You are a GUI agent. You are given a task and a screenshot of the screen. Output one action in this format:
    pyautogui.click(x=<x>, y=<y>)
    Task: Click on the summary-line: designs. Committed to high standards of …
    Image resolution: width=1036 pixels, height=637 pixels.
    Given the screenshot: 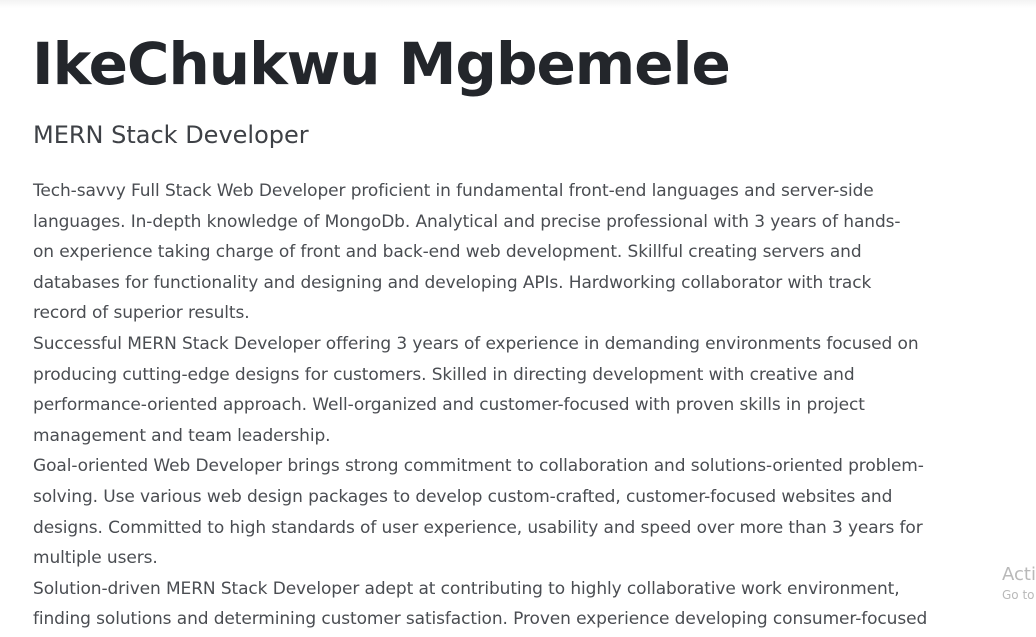 What is the action you would take?
    pyautogui.click(x=478, y=527)
    